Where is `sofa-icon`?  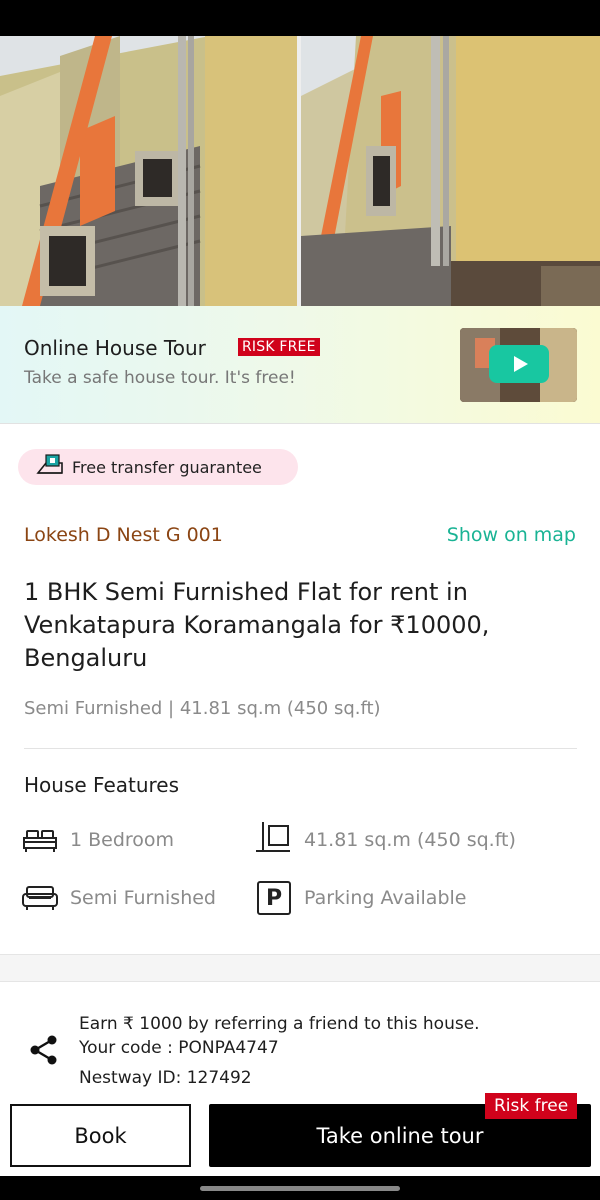
sofa-icon is located at coordinates (40, 898).